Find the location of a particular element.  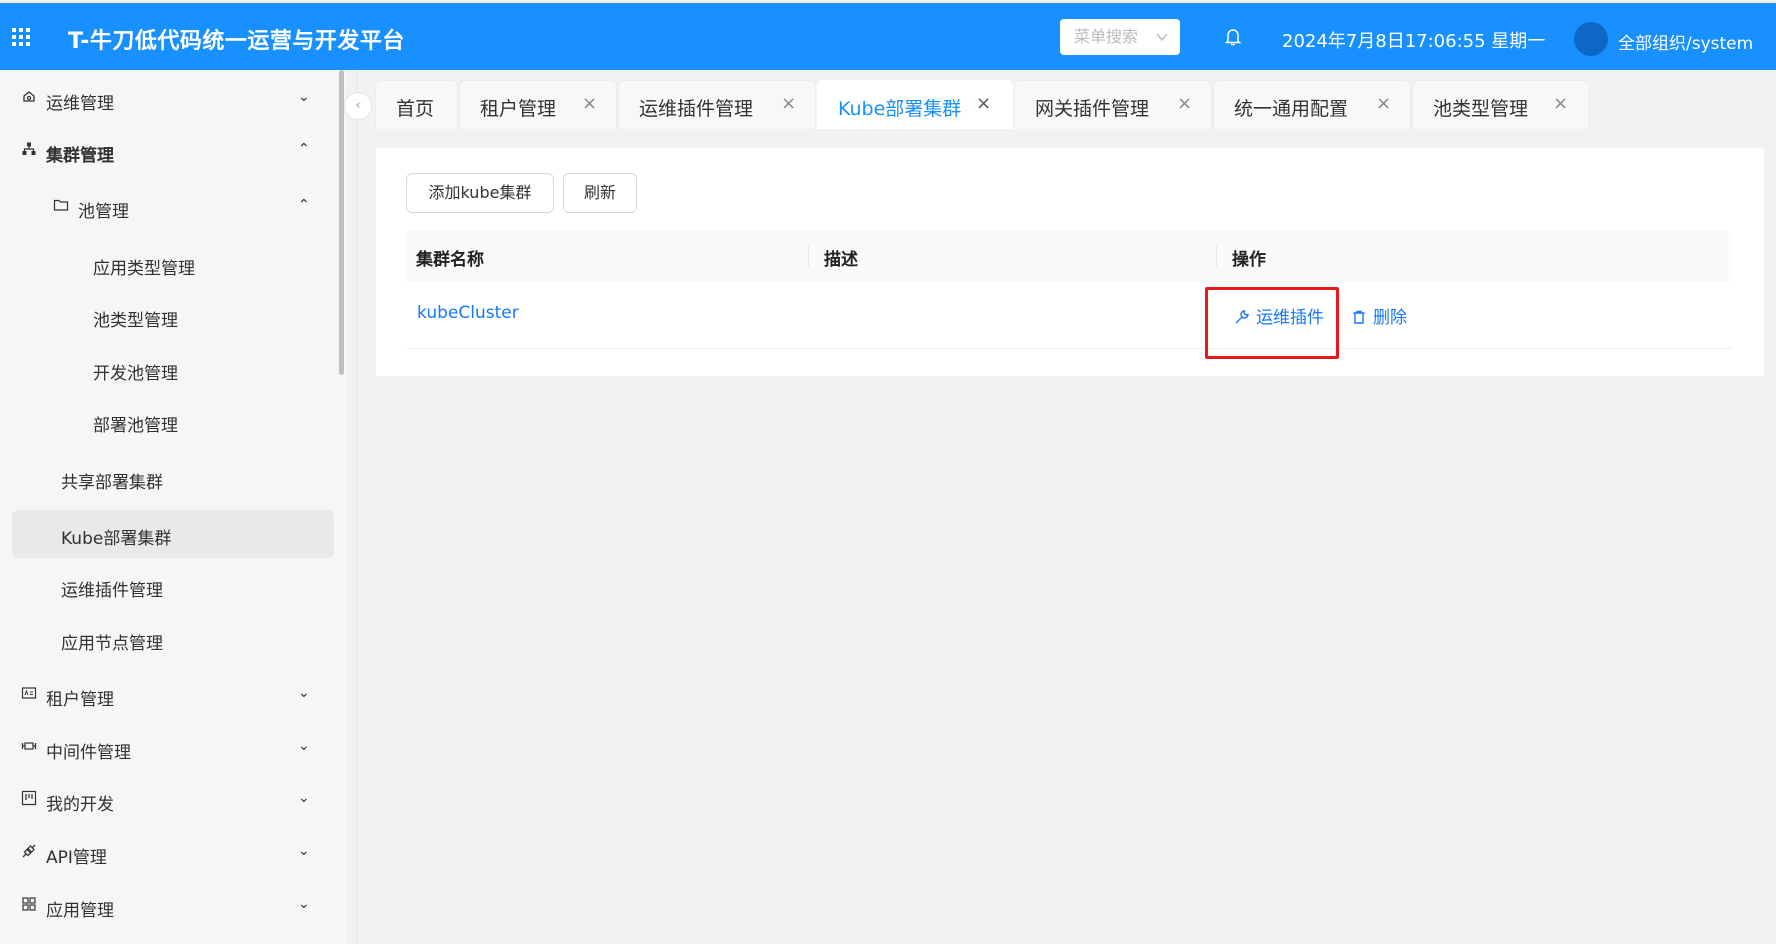

id-card-icon is located at coordinates (29, 694).